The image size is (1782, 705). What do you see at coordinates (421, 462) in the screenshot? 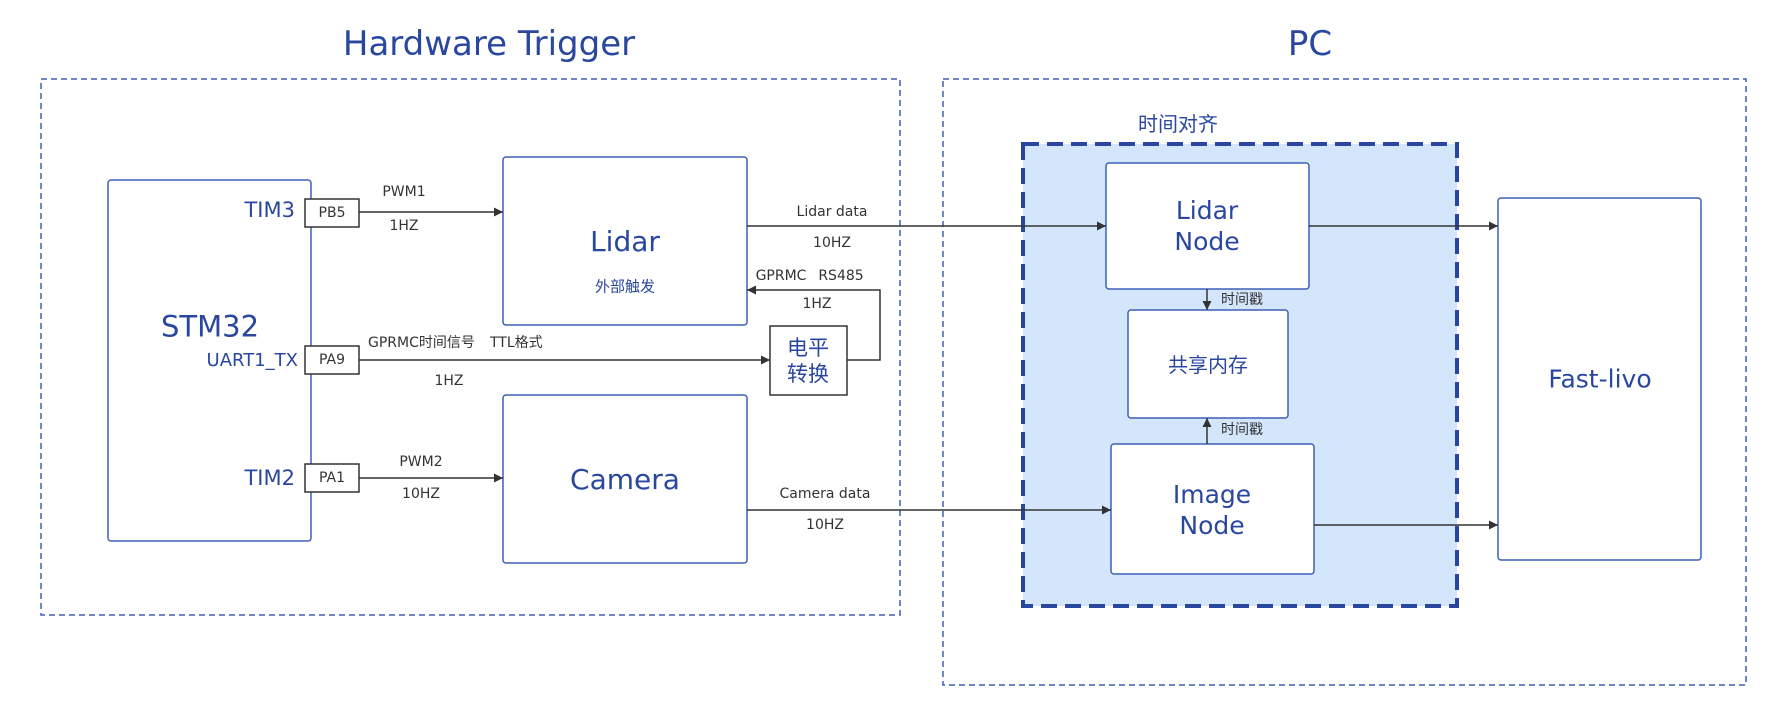
I see `pwm2-label: PWM2` at bounding box center [421, 462].